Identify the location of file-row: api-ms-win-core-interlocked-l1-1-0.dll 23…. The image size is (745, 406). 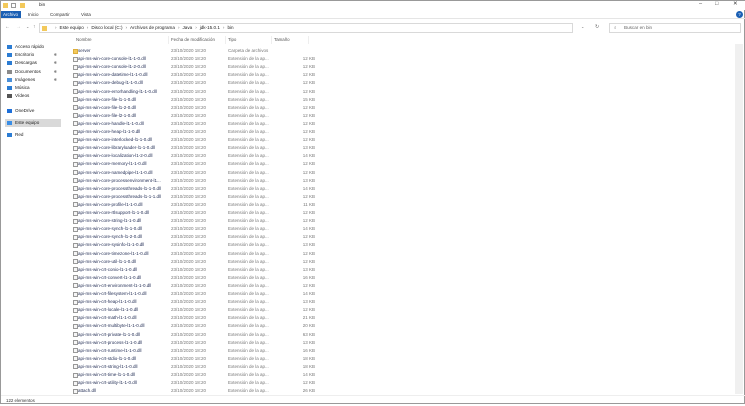
(194, 140).